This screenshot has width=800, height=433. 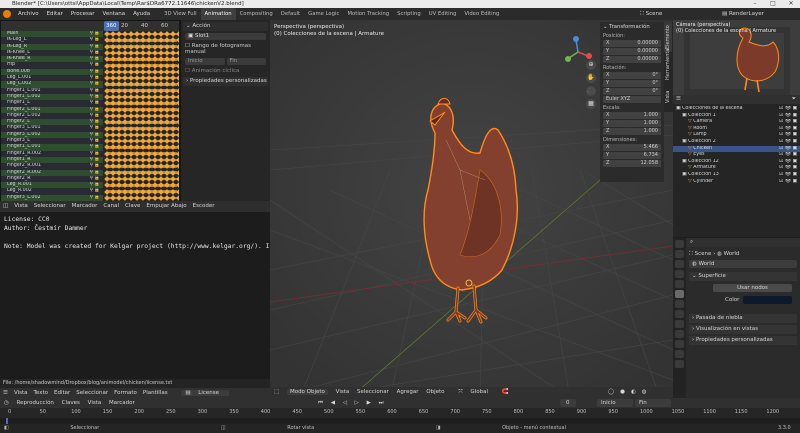 I want to click on menu-playback: Reproducción, so click(x=35, y=403).